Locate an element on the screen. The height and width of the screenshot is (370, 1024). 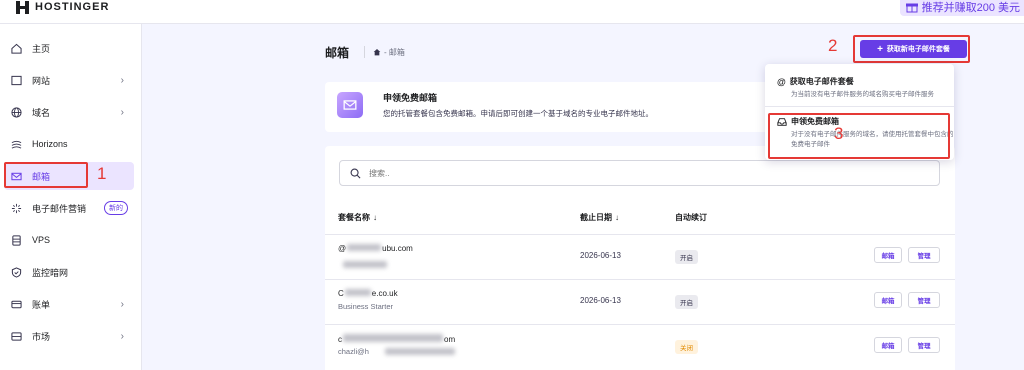
annotation-number-2: 2 is located at coordinates (833, 45).